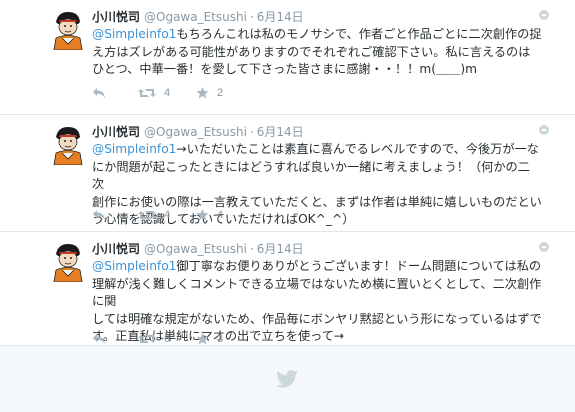 This screenshot has width=575, height=412. Describe the element at coordinates (209, 215) in the screenshot. I see `favorite-button: 4` at that location.